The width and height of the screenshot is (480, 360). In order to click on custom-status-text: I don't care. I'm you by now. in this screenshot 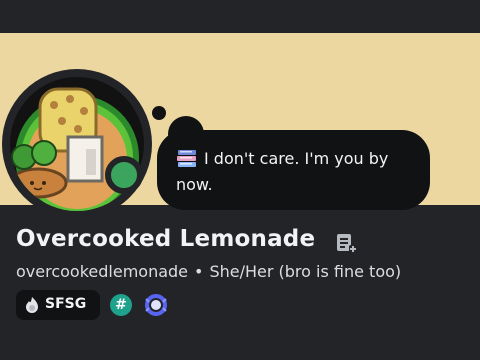, I will do `click(282, 171)`.